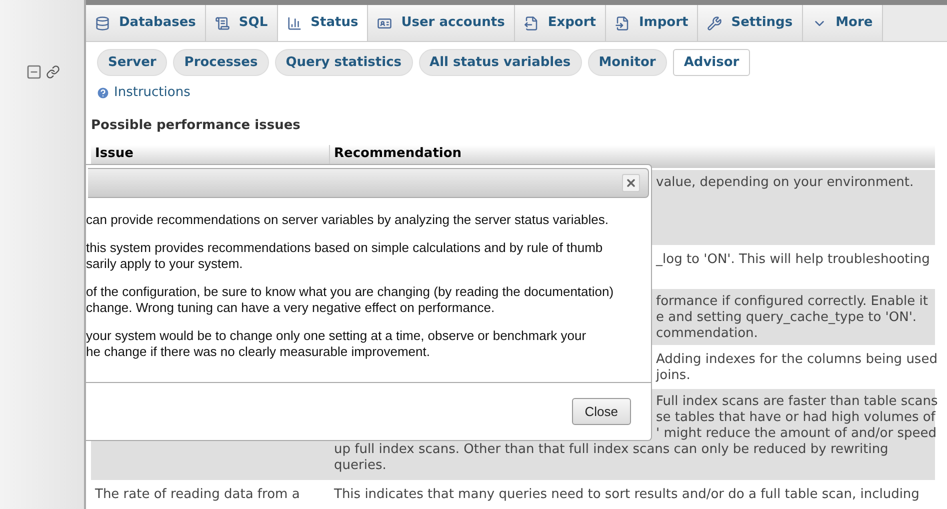  What do you see at coordinates (707, 334) in the screenshot?
I see `recommendation-text: commendation.` at bounding box center [707, 334].